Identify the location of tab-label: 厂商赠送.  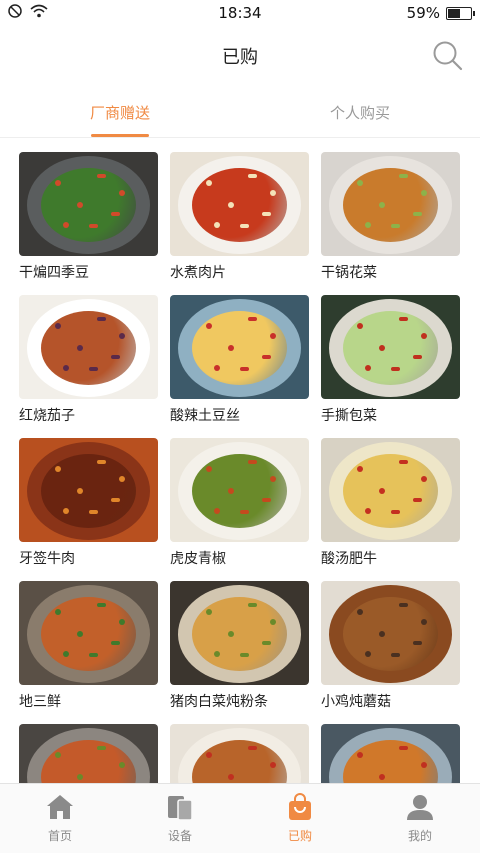
(119, 113).